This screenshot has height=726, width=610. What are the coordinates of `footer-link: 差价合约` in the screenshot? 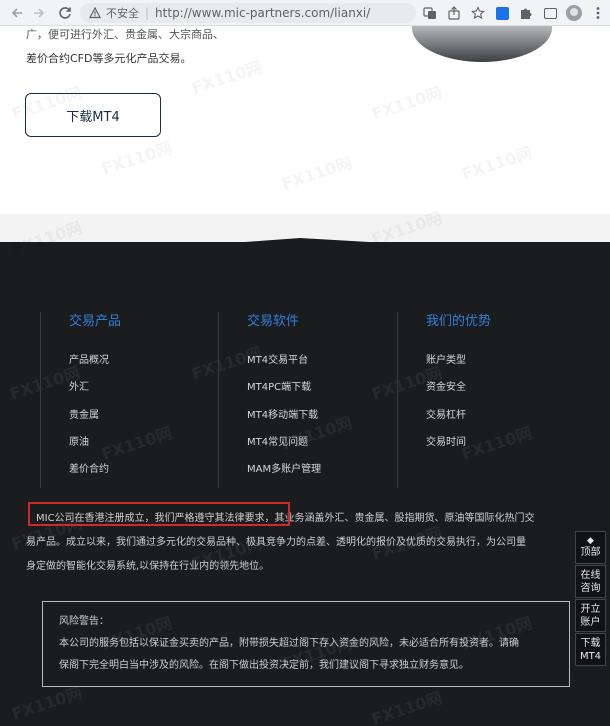 It's located at (142, 474).